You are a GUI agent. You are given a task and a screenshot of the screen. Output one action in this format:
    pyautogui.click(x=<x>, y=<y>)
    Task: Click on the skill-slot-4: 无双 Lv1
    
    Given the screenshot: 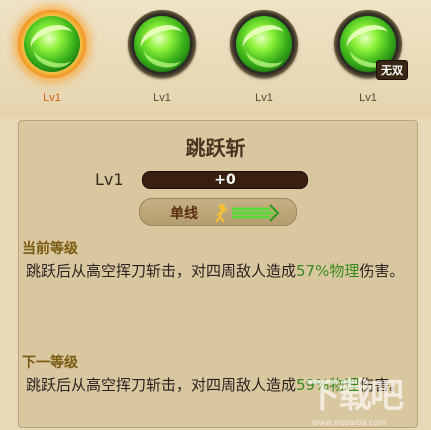 What is the action you would take?
    pyautogui.click(x=369, y=61)
    